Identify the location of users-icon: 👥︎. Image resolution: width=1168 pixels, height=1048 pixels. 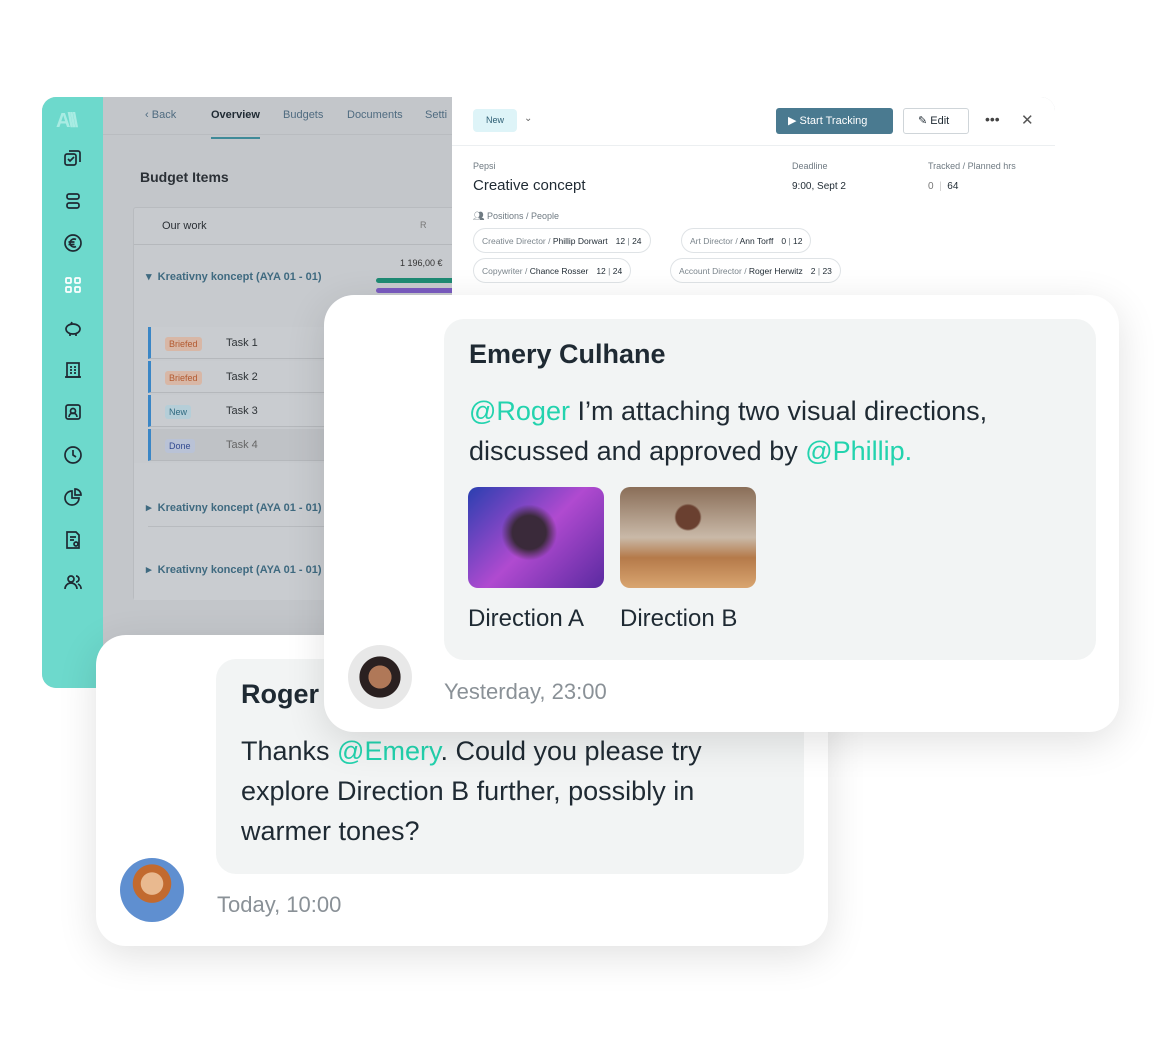
(479, 216).